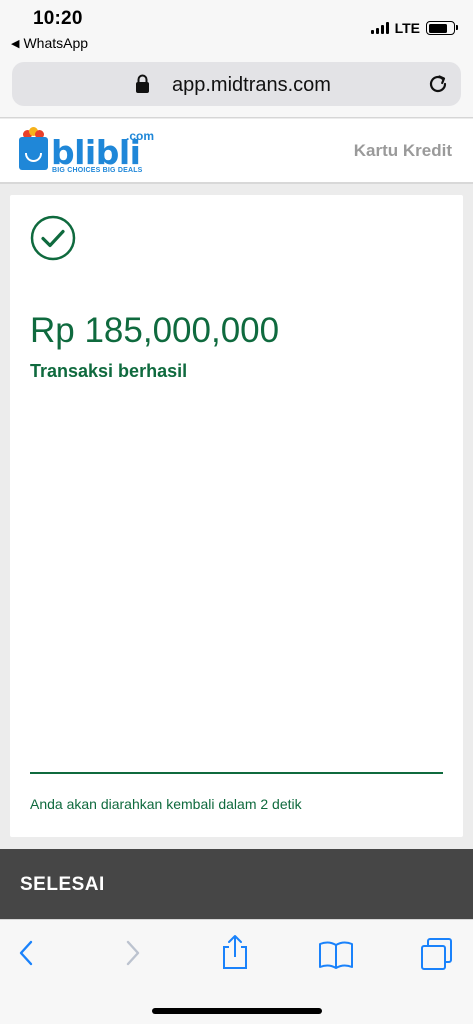  What do you see at coordinates (407, 28) in the screenshot?
I see `network-label: LTE` at bounding box center [407, 28].